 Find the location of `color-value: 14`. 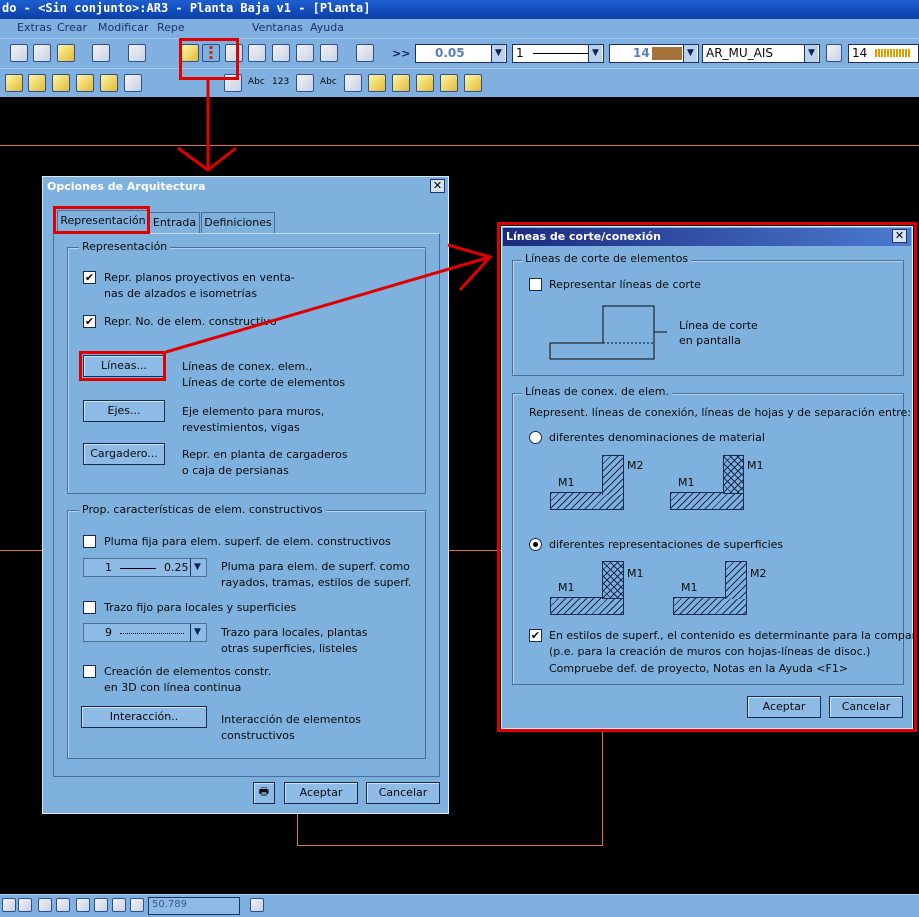

color-value: 14 is located at coordinates (641, 53).